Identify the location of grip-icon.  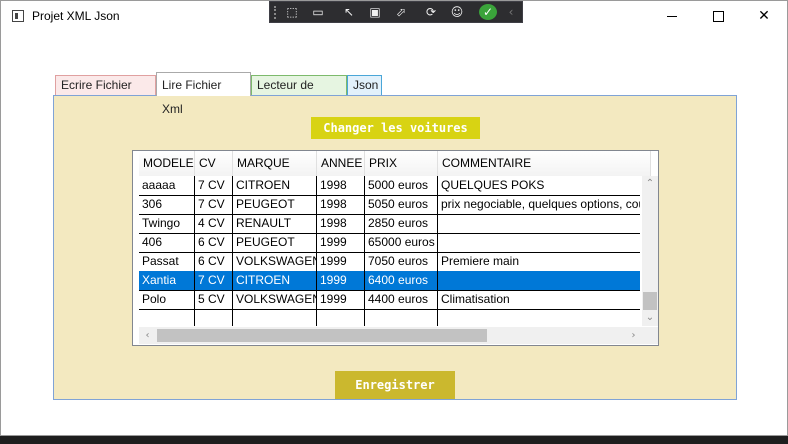
(277, 12).